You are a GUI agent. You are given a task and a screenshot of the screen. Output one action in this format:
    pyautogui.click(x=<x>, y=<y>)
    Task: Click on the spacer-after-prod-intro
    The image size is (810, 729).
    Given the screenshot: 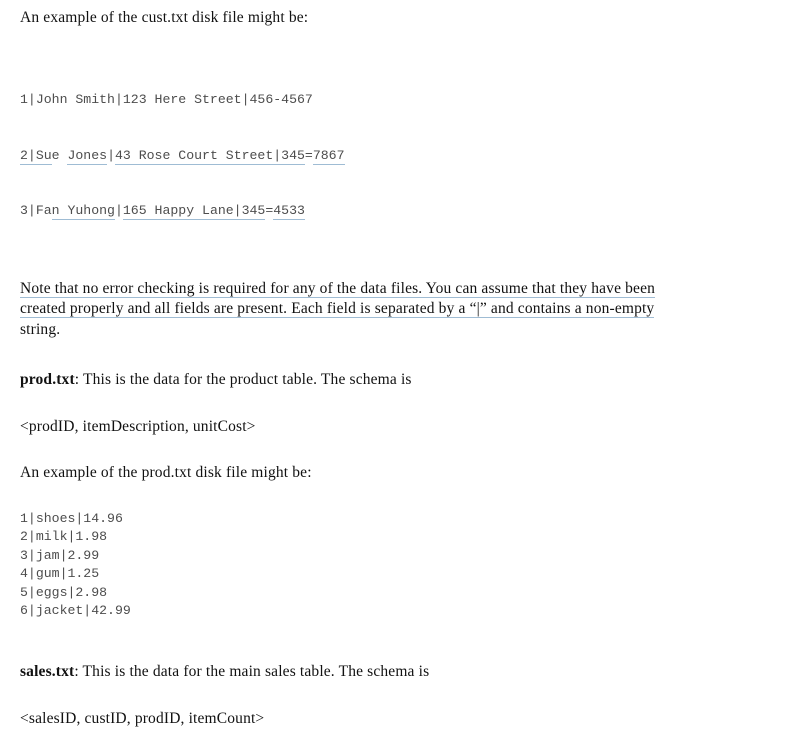 What is the action you would take?
    pyautogui.click(x=405, y=497)
    